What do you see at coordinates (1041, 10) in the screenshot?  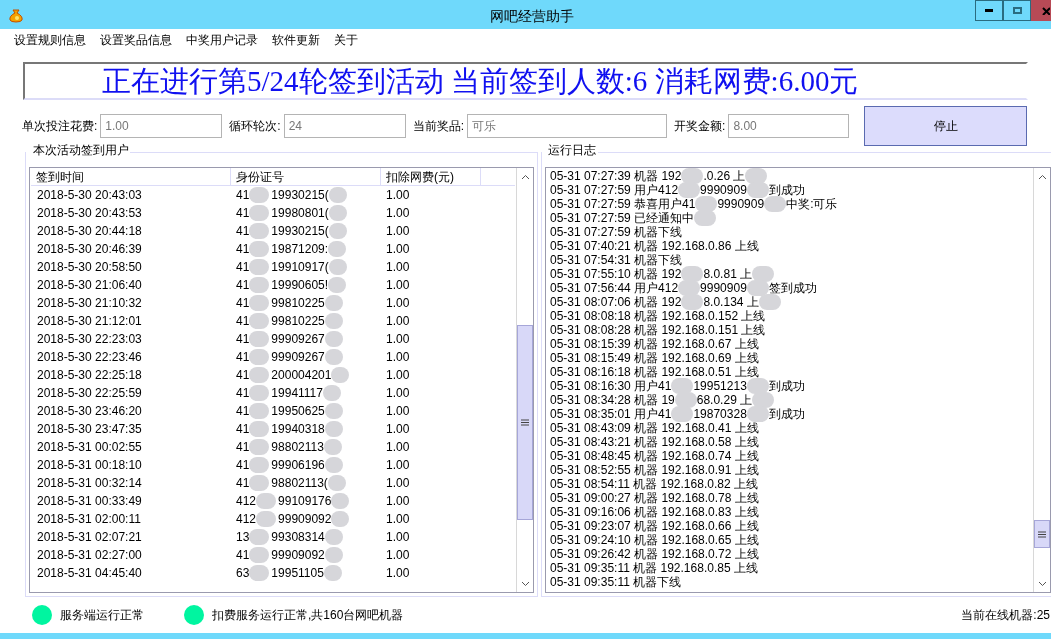 I see `close-button` at bounding box center [1041, 10].